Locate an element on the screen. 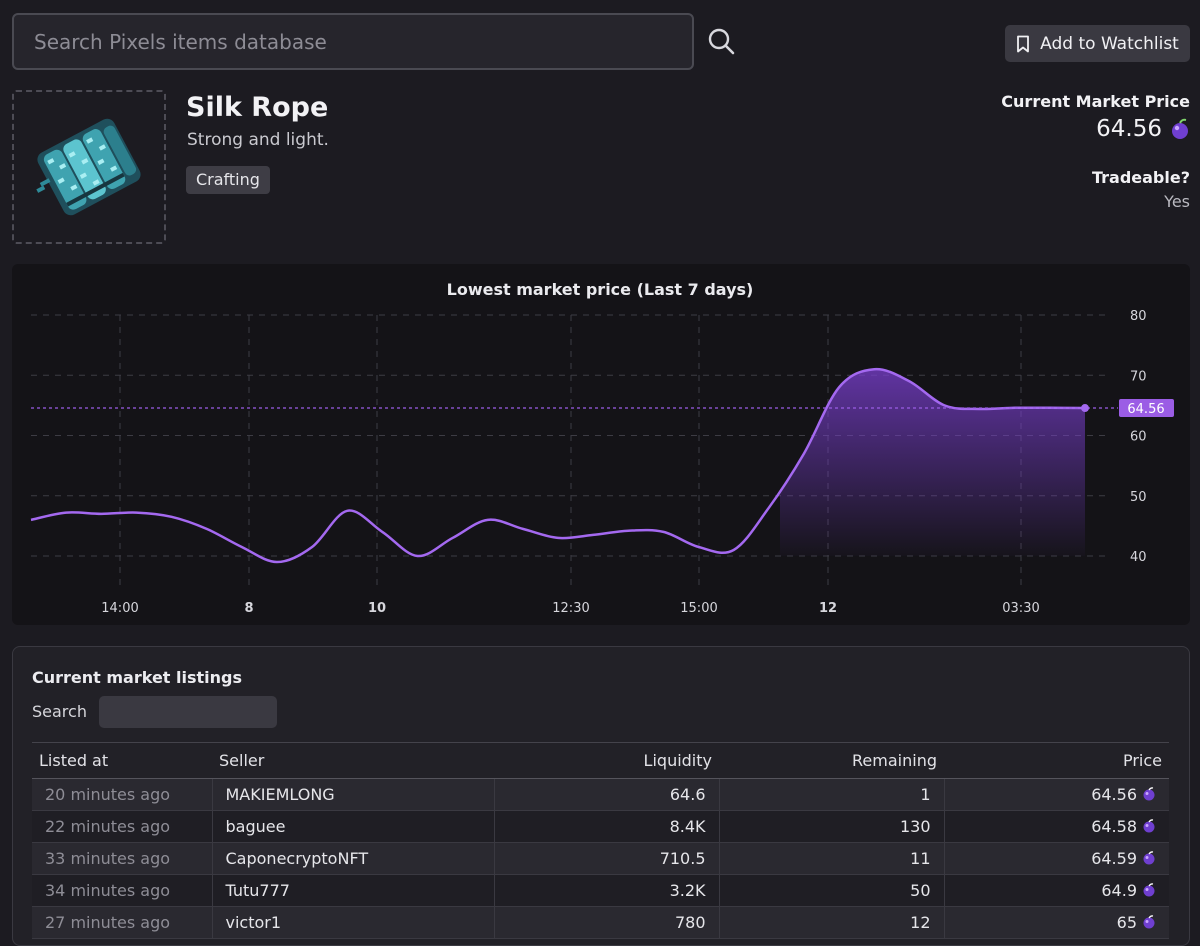 This screenshot has height=946, width=1200. item-image is located at coordinates (89, 167).